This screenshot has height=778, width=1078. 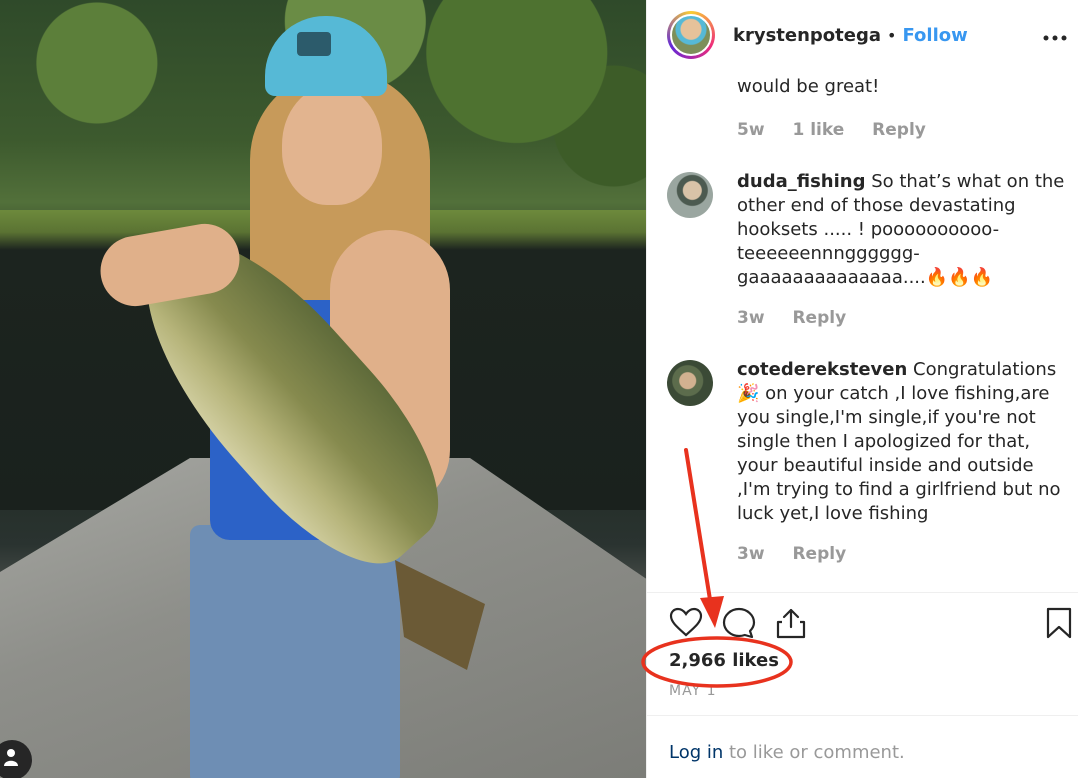 I want to click on comment-time: 5w, so click(x=751, y=130).